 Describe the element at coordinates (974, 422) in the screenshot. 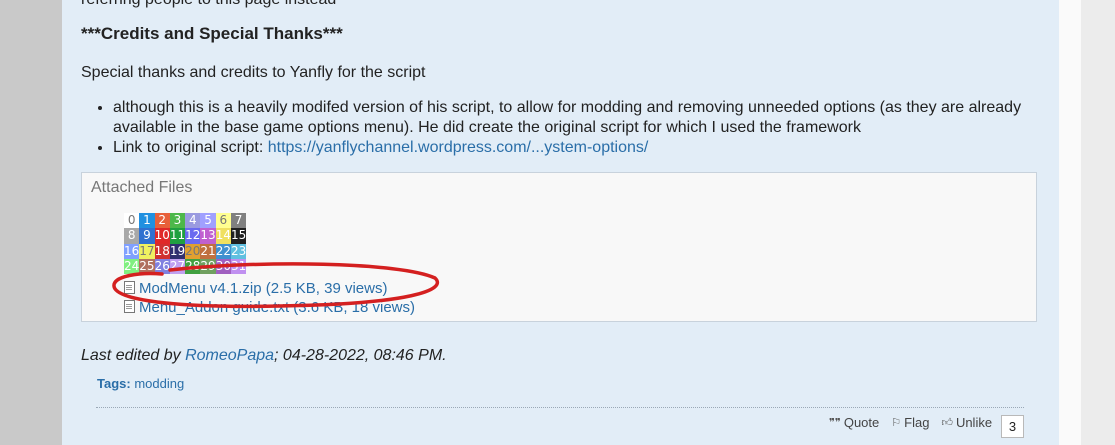

I see `unlike-label: Unlike` at that location.